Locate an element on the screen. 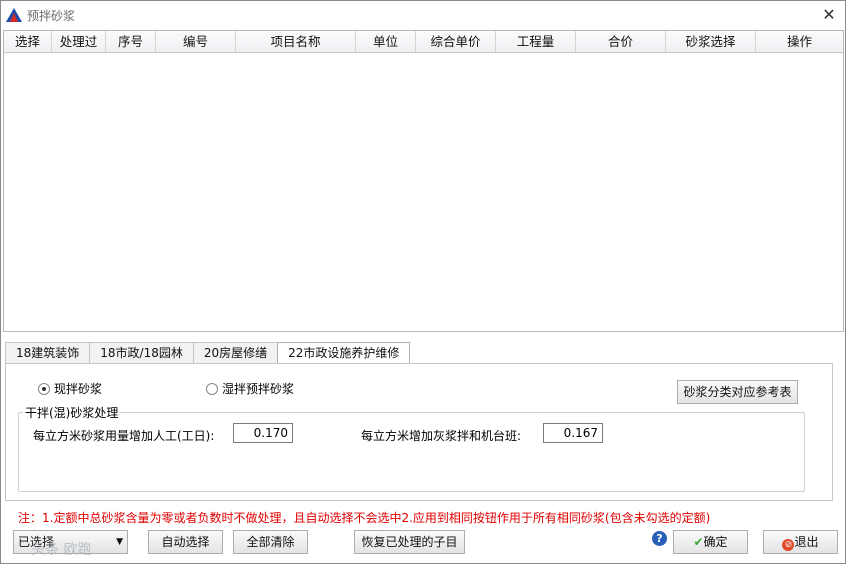 The image size is (846, 564). column-header-processed: 处理过 is located at coordinates (79, 41).